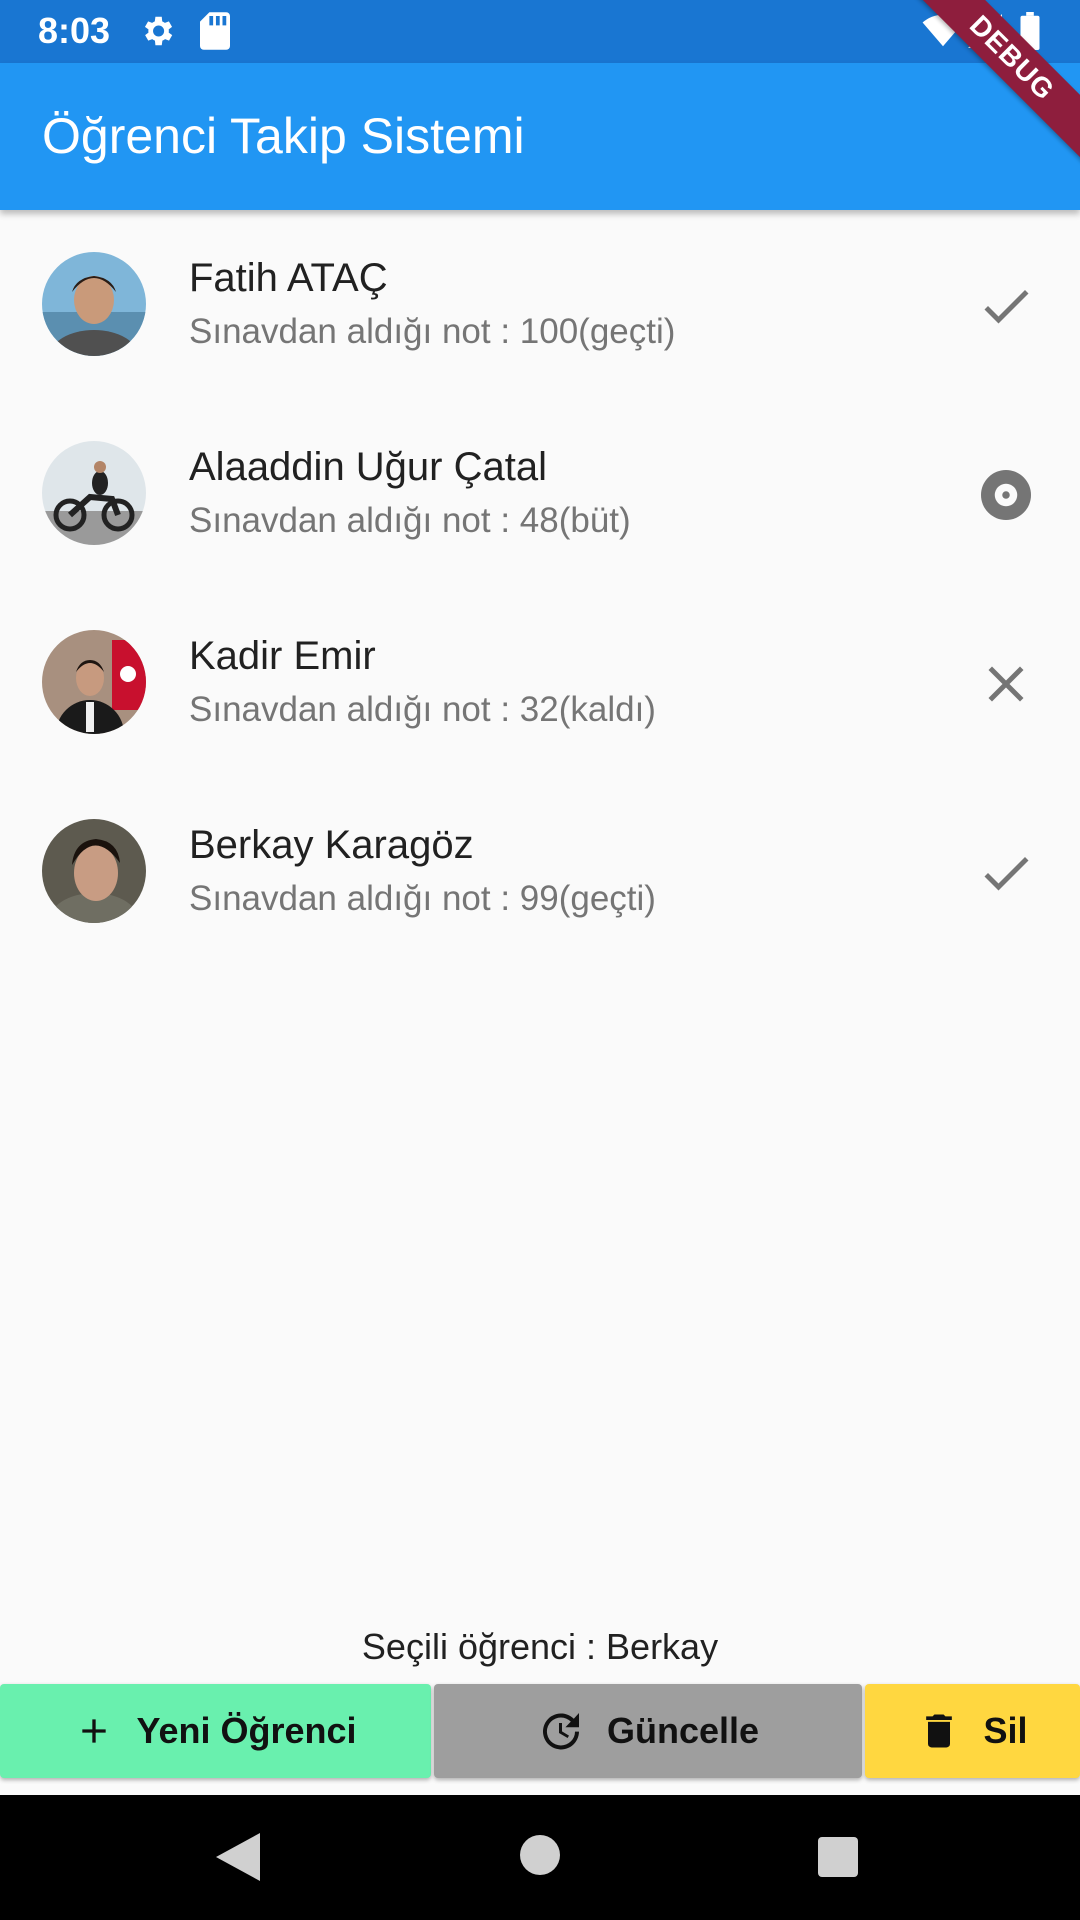  What do you see at coordinates (432, 331) in the screenshot?
I see `student-grade: Sınavdan aldığı not : 100(geçti)` at bounding box center [432, 331].